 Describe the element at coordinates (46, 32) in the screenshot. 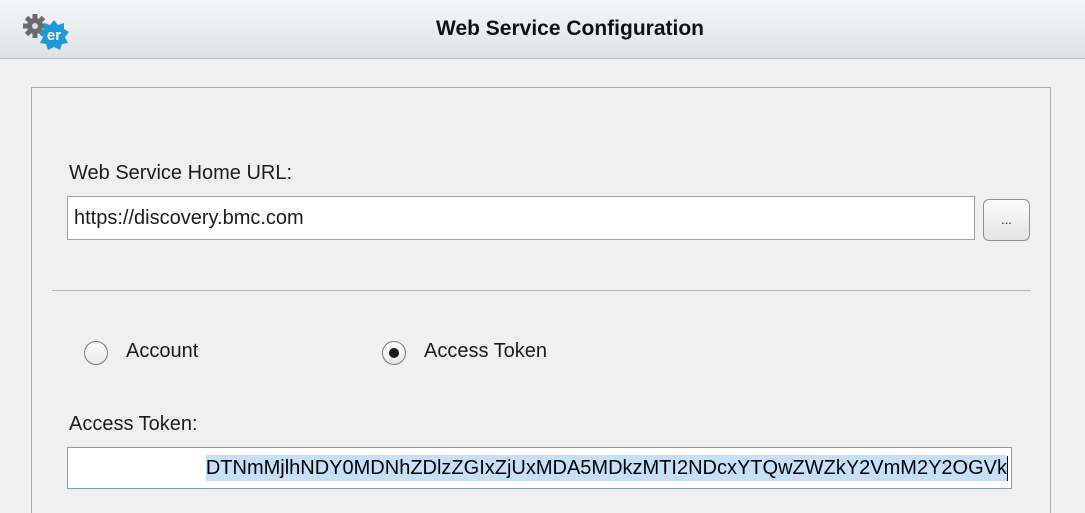

I see `gear-er-logo-icon: er` at that location.